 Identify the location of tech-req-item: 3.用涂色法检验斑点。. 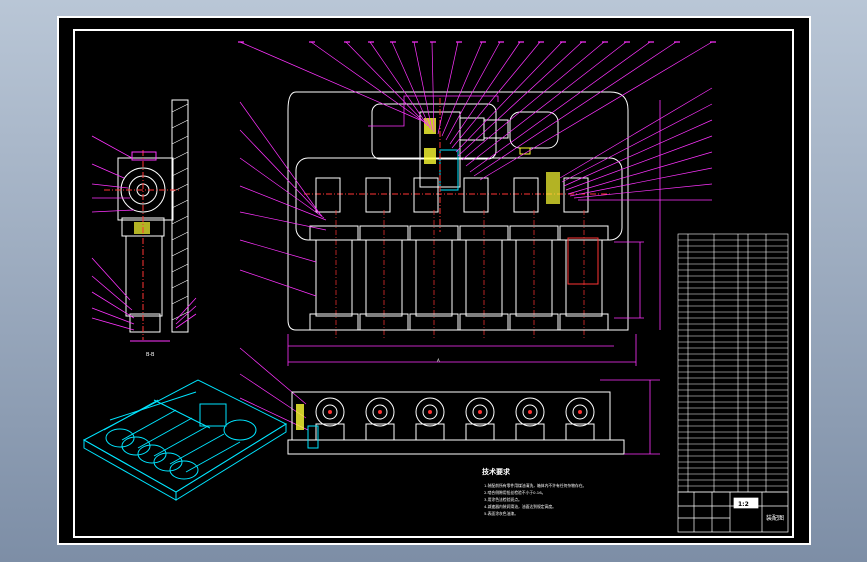
(503, 499).